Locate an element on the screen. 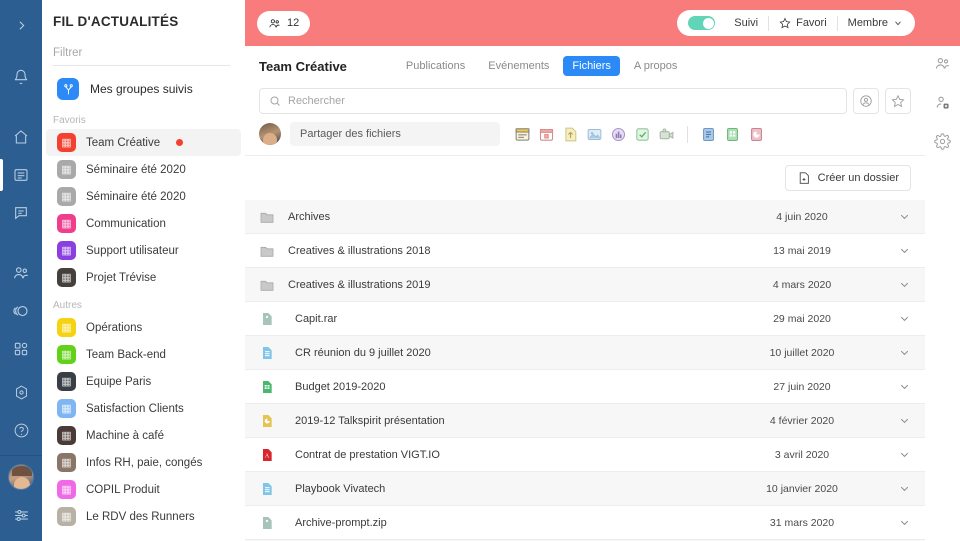  presentation-icon is located at coordinates (756, 134).